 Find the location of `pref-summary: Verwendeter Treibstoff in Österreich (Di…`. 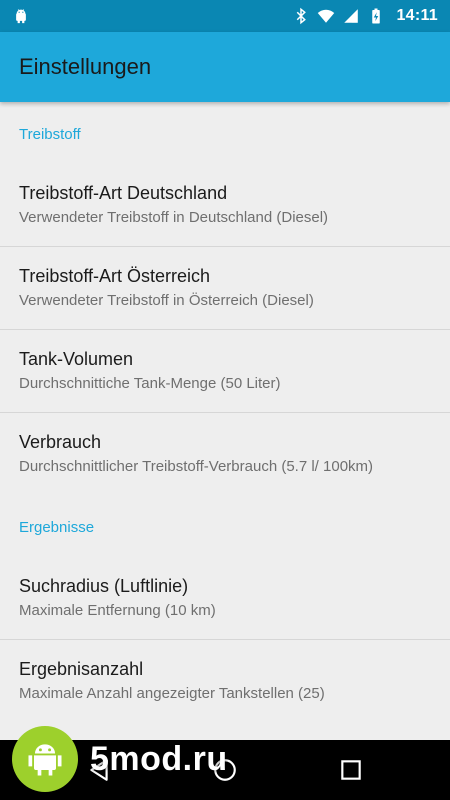

pref-summary: Verwendeter Treibstoff in Österreich (Di… is located at coordinates (166, 300).